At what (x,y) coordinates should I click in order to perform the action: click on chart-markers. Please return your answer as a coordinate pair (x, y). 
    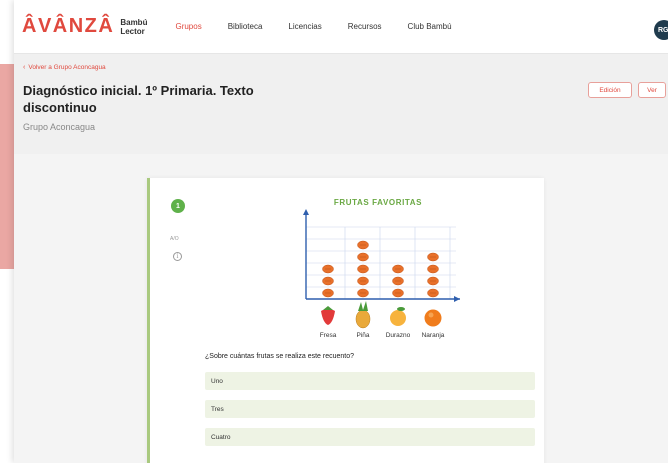
    Looking at the image, I should click on (380, 269).